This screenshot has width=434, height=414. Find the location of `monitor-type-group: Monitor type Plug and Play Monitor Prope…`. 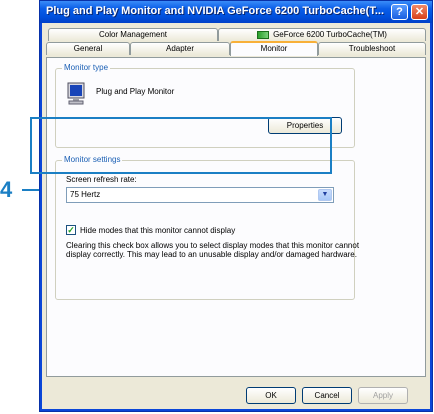

monitor-type-group: Monitor type Plug and Play Monitor Prope… is located at coordinates (205, 105).